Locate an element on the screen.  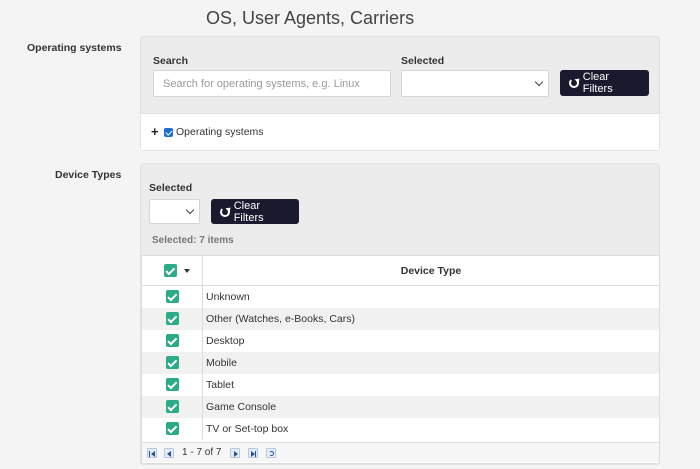
os-search-input is located at coordinates (272, 83).